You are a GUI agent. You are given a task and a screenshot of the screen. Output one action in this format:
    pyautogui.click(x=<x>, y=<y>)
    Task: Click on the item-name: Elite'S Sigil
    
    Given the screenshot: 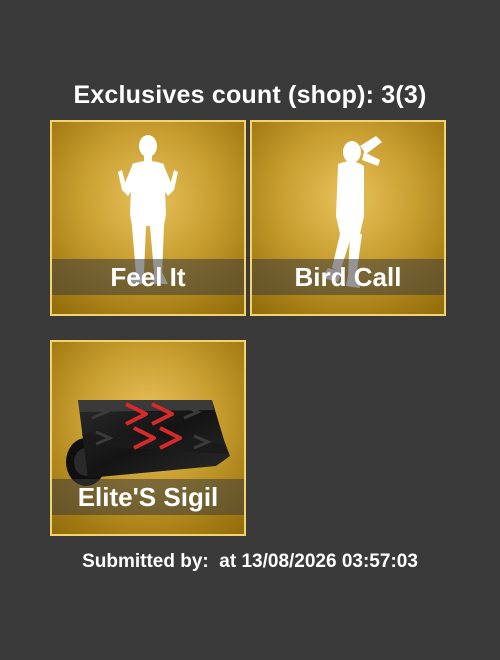 What is the action you would take?
    pyautogui.click(x=148, y=497)
    